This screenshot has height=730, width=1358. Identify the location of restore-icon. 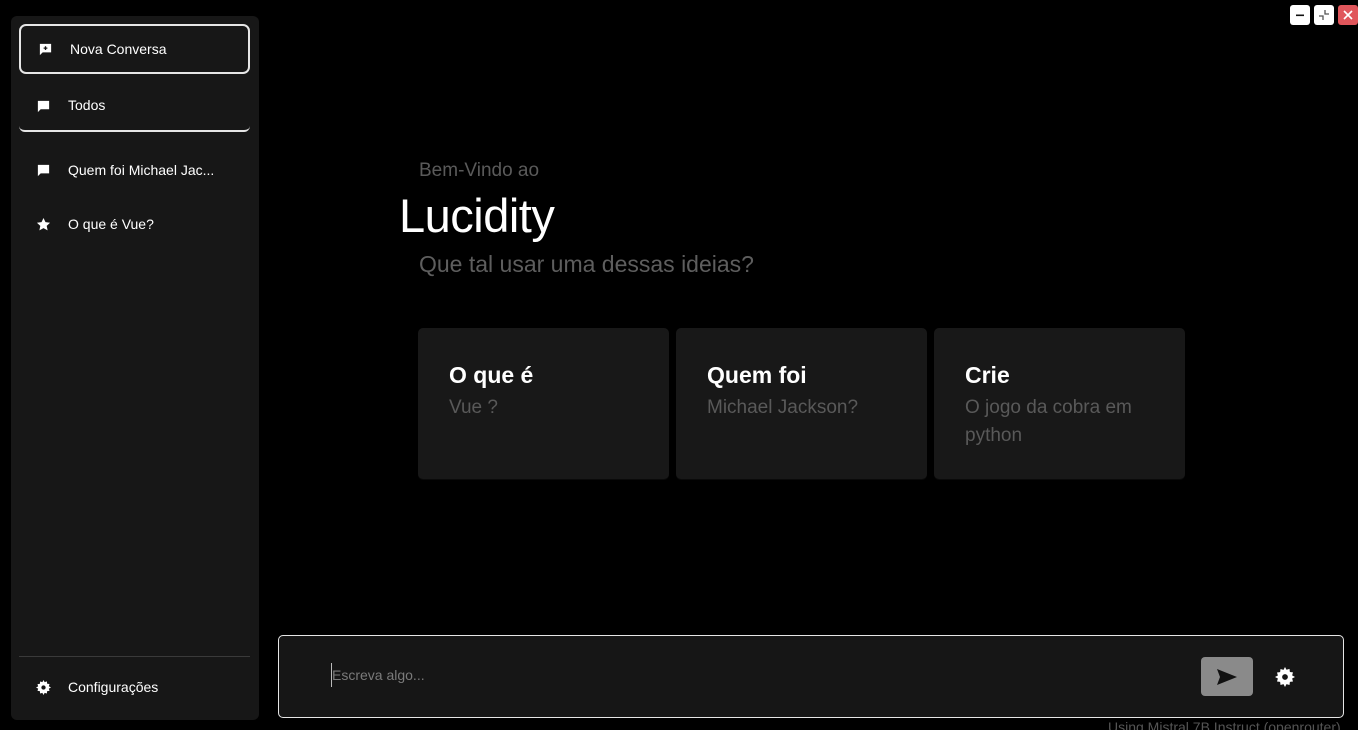
(1324, 15).